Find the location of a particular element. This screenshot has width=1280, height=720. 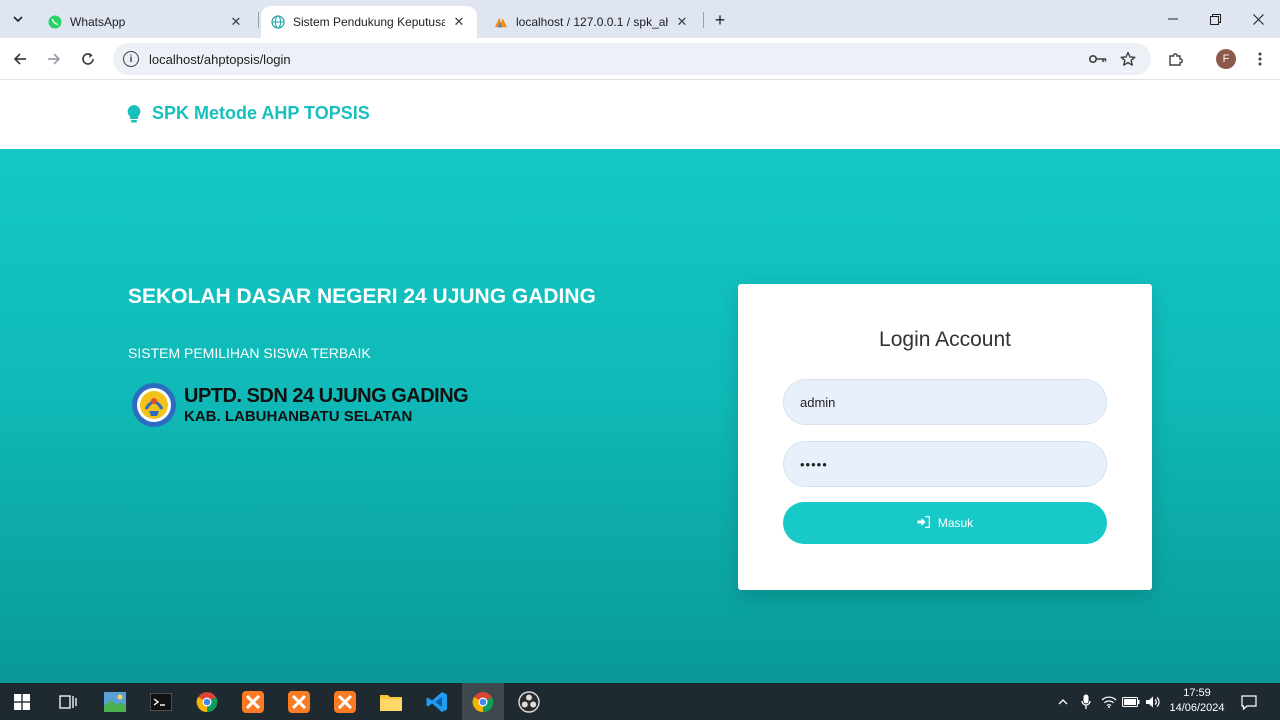

windows-start-icon is located at coordinates (22, 702).